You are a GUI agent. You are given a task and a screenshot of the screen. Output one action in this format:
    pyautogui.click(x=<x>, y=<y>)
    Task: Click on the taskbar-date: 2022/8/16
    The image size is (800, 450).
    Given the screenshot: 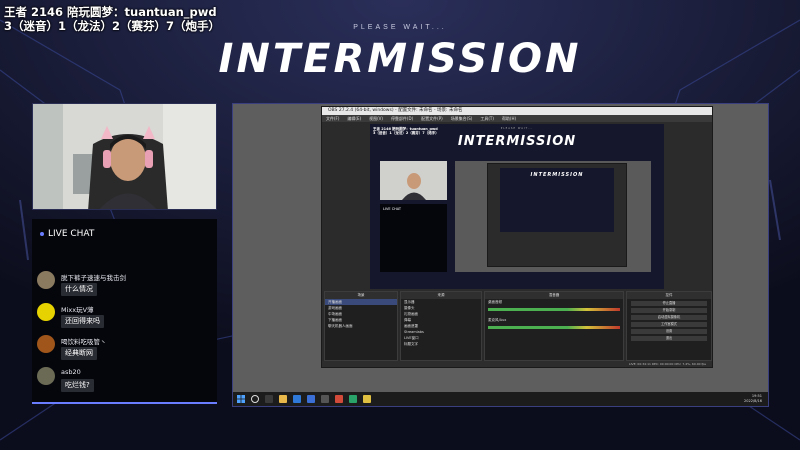 What is the action you would take?
    pyautogui.click(x=753, y=400)
    